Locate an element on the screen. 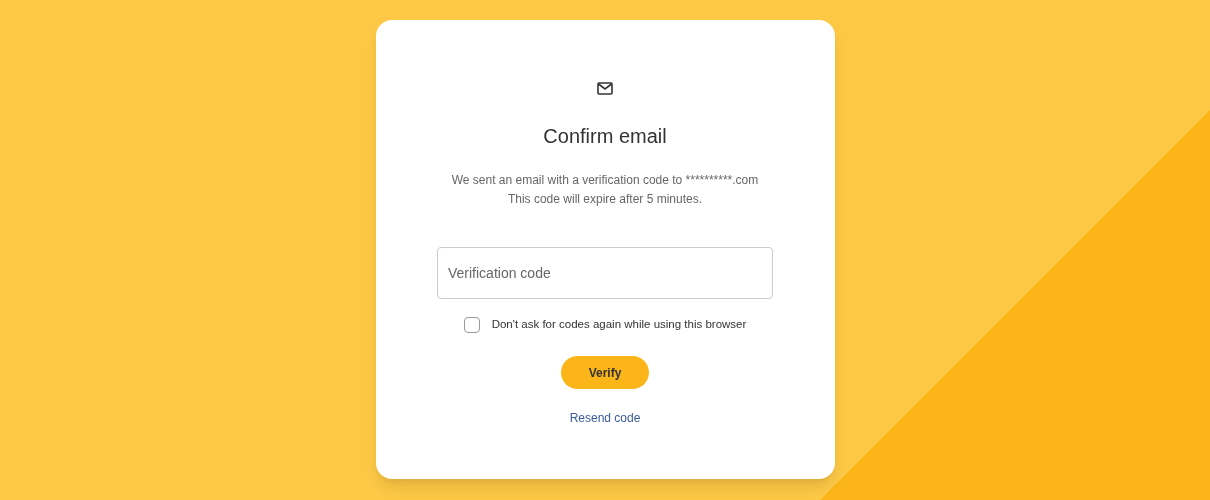 This screenshot has width=1210, height=500. verification-code-field: Verification code is located at coordinates (605, 273).